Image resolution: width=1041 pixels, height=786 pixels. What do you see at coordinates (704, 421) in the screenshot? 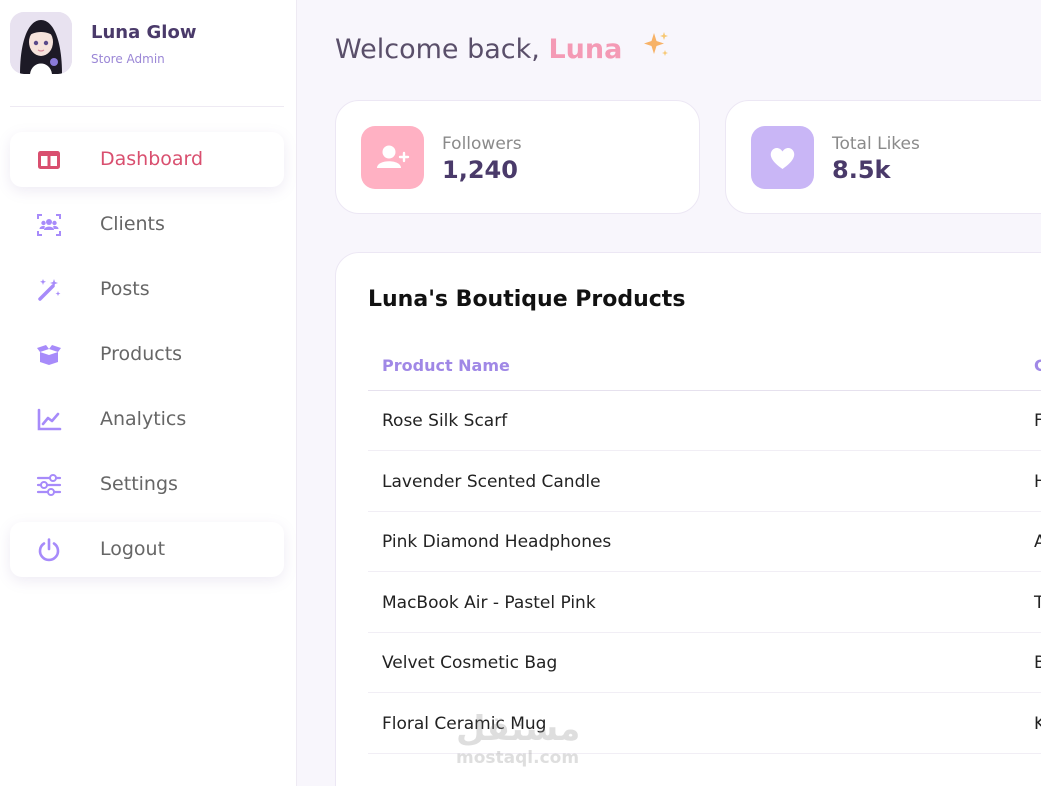
I see `table-row: Rose Silk Scarf F` at bounding box center [704, 421].